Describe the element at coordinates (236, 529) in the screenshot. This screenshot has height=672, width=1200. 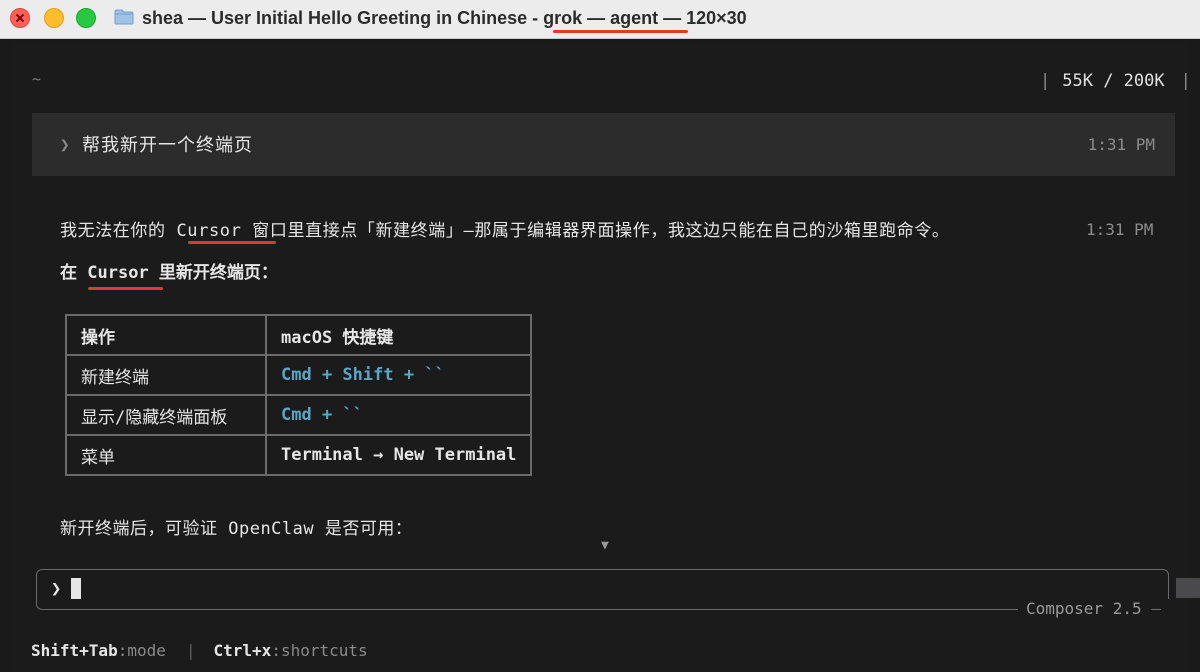
I see `reply-line-3: 新开终端后，可验证 OpenClaw 是否可用：` at that location.